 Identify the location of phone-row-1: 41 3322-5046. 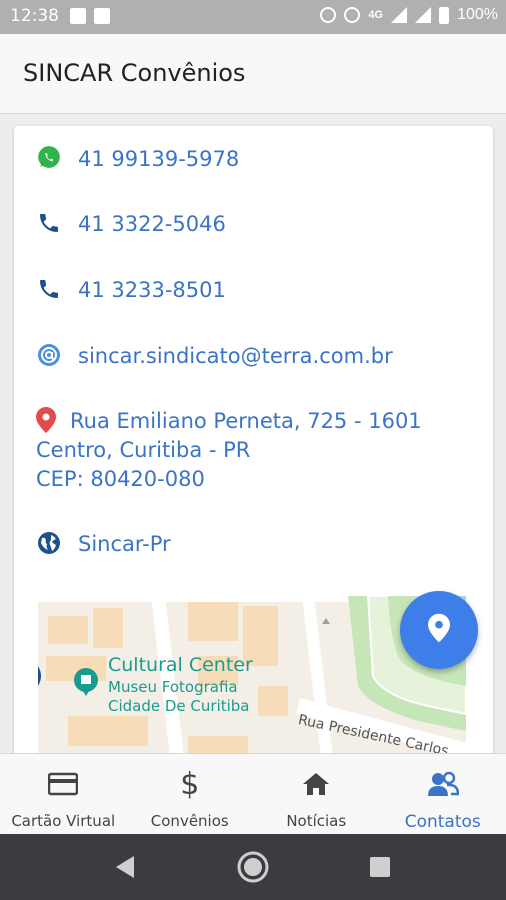
(131, 223).